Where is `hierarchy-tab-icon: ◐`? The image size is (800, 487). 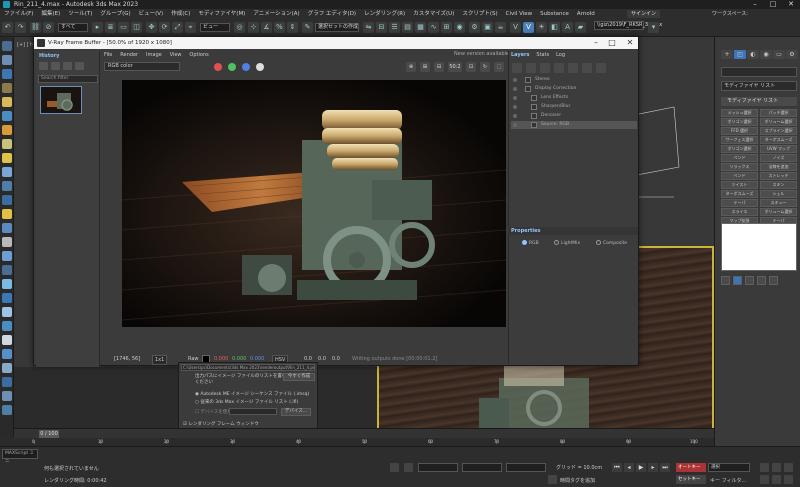
hierarchy-tab-icon: ◐ is located at coordinates (753, 54).